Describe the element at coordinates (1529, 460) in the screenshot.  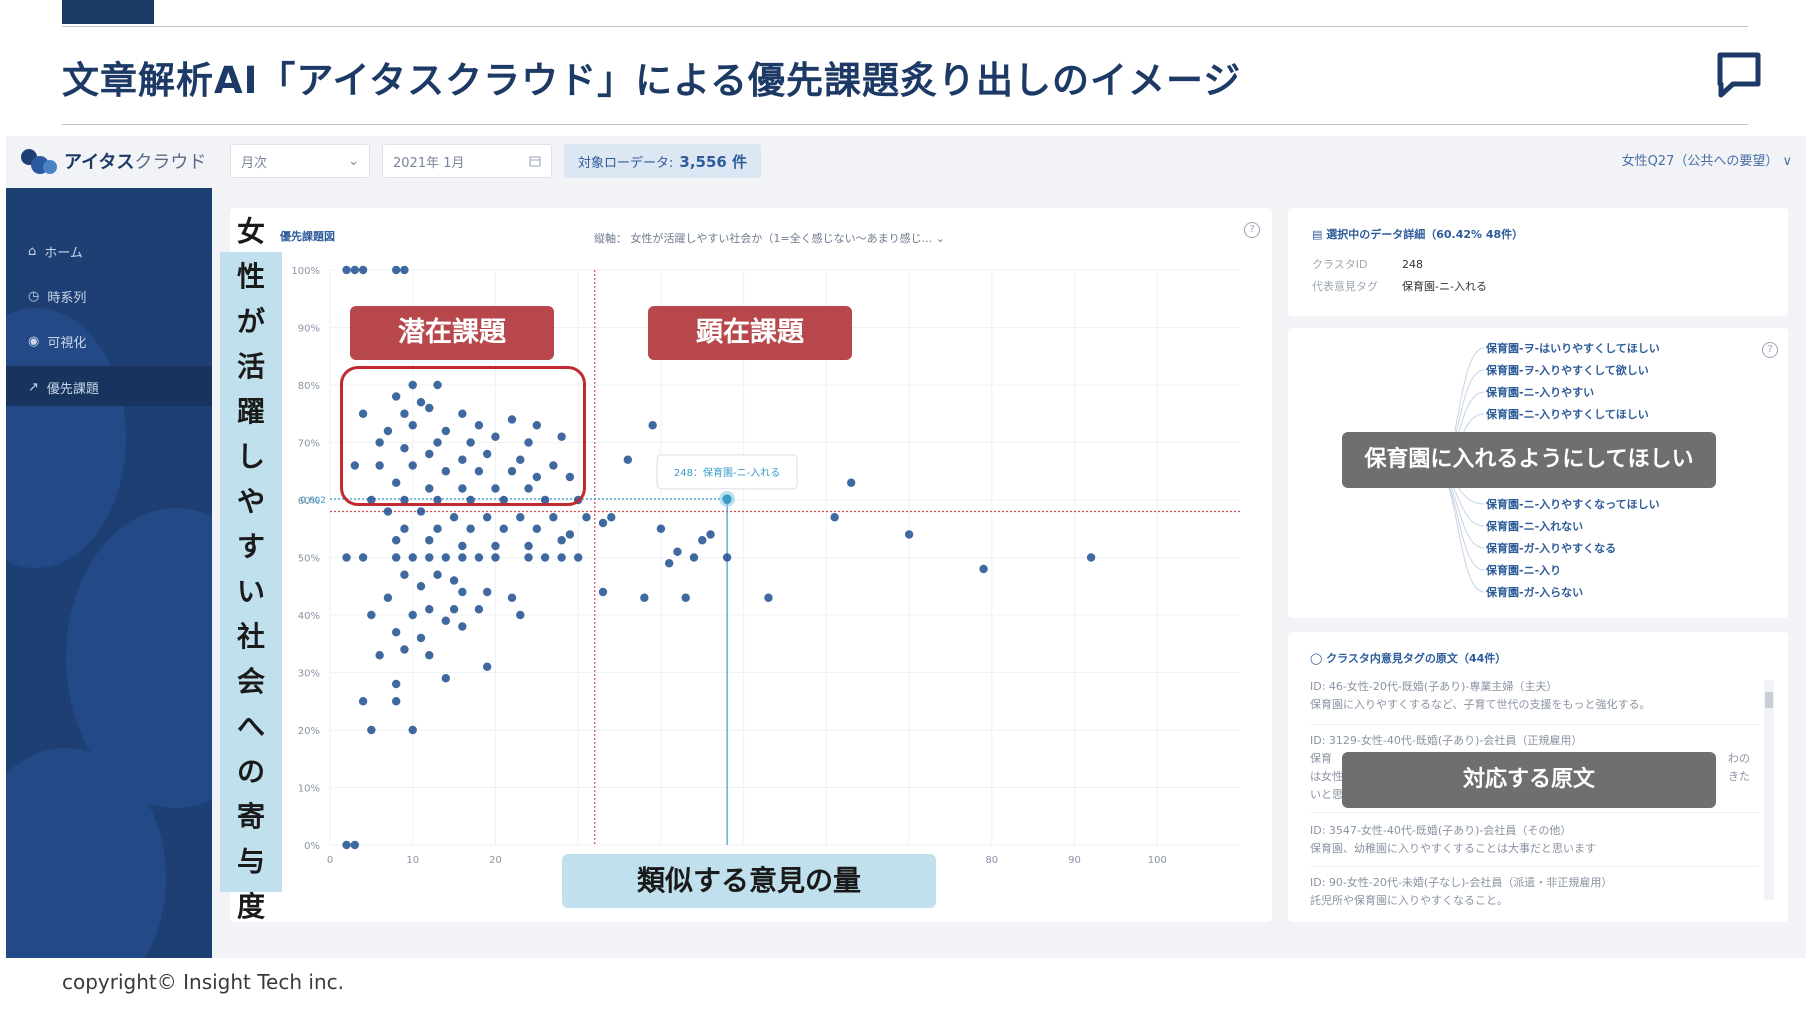
I see `nursery-callout: 保育園に入れるようにしてほしい` at that location.